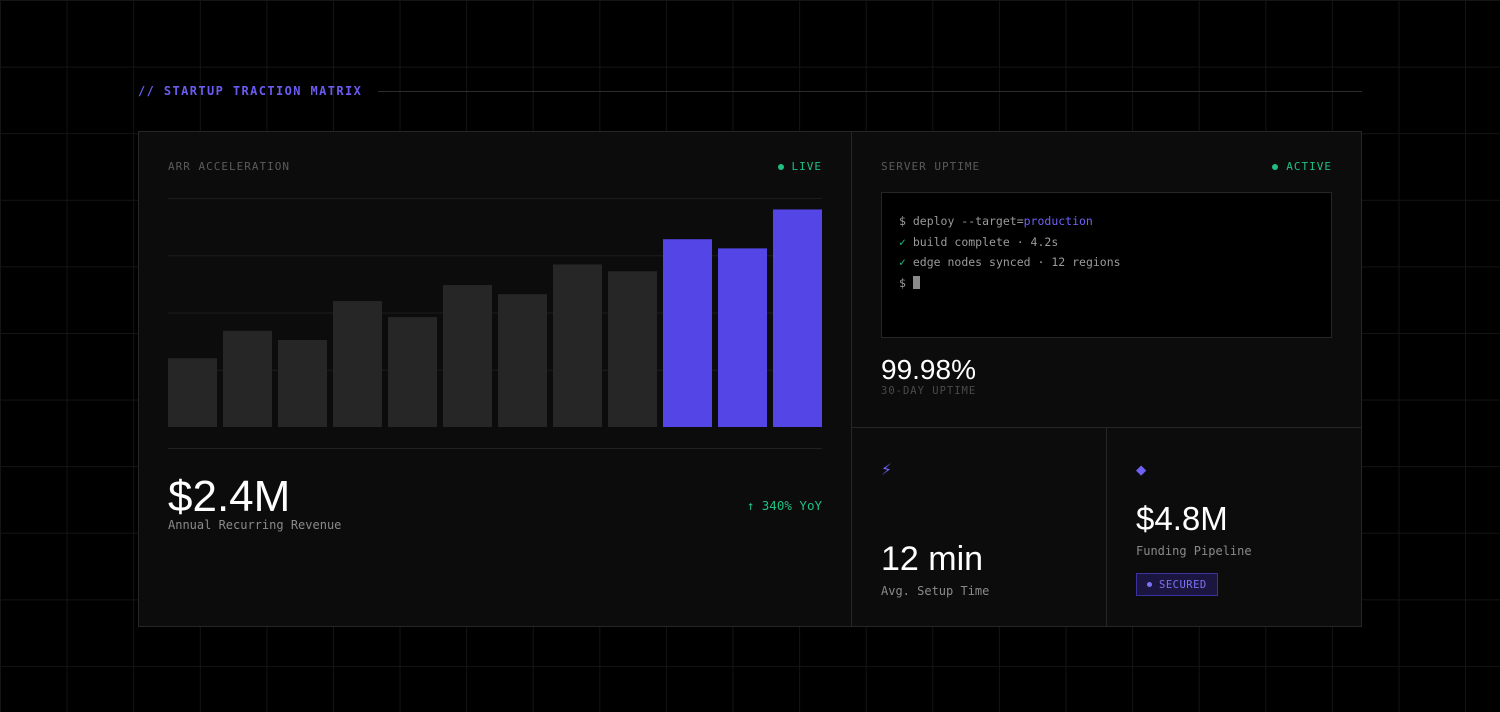  I want to click on arr-status-badge: LIVE, so click(800, 166).